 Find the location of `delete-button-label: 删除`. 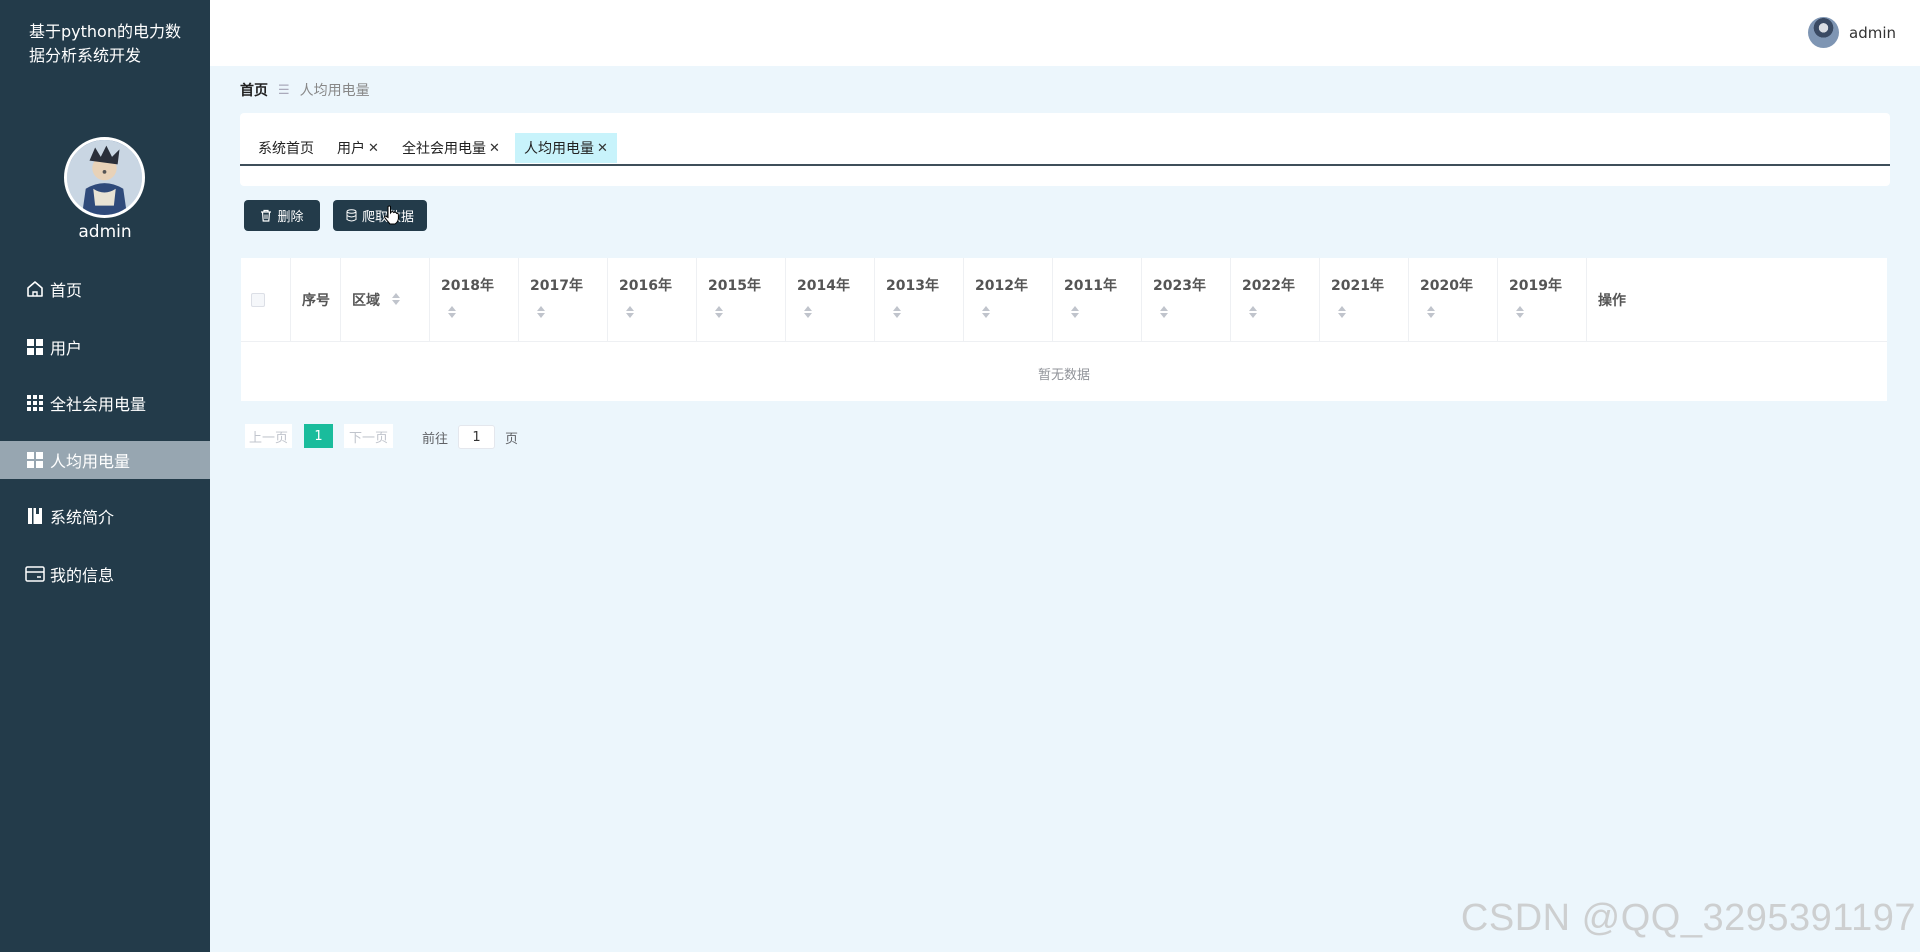

delete-button-label: 删除 is located at coordinates (290, 217).